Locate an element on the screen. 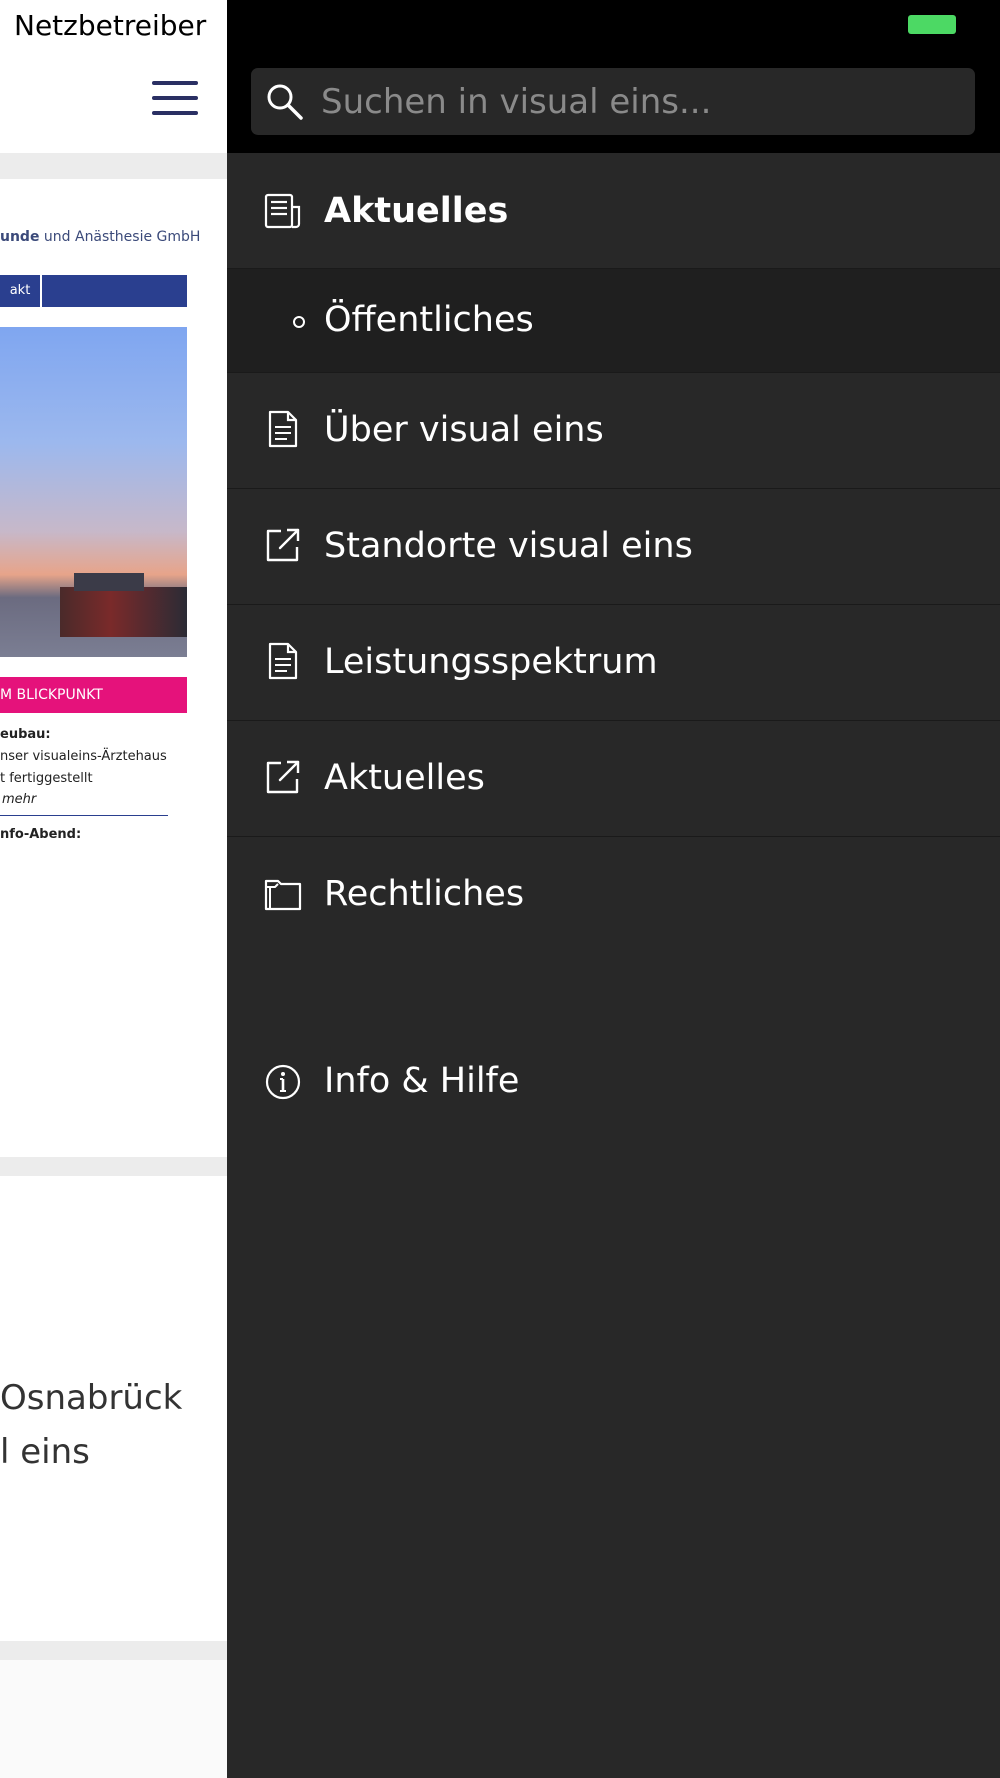 This screenshot has width=1000, height=1778. carrier-label: Netzbetreiber is located at coordinates (110, 25).